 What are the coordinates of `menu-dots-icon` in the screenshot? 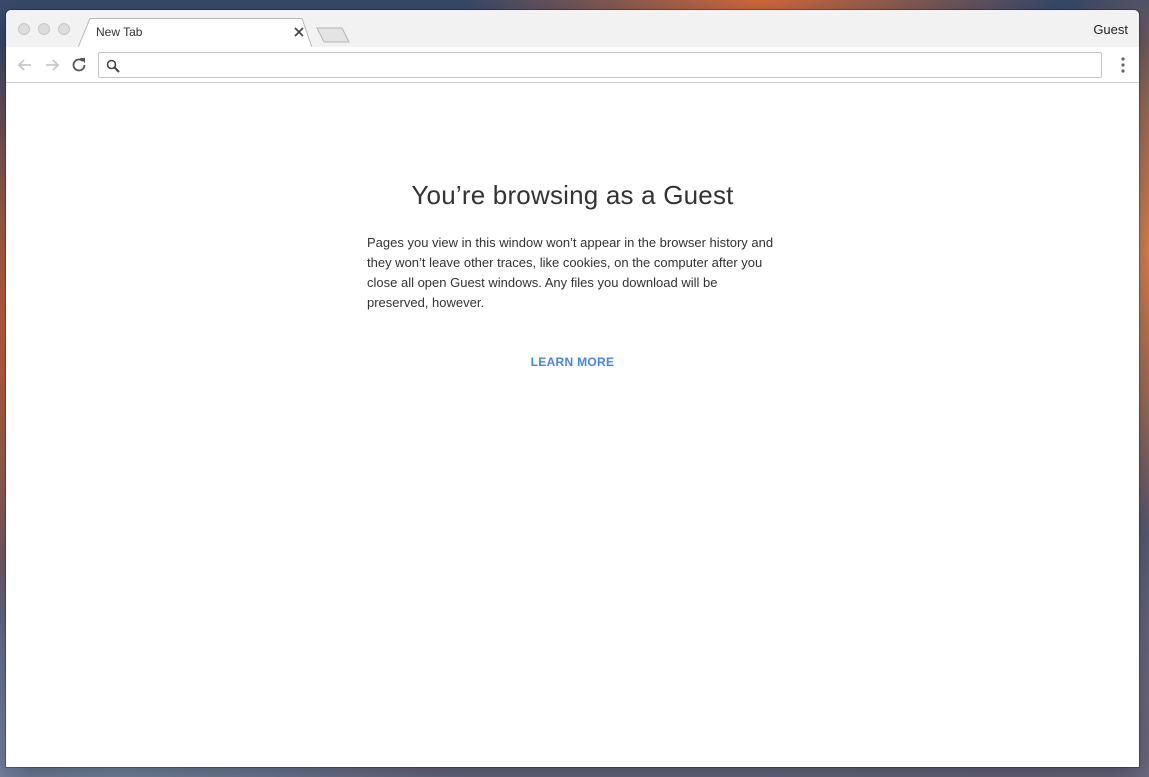 It's located at (1123, 65).